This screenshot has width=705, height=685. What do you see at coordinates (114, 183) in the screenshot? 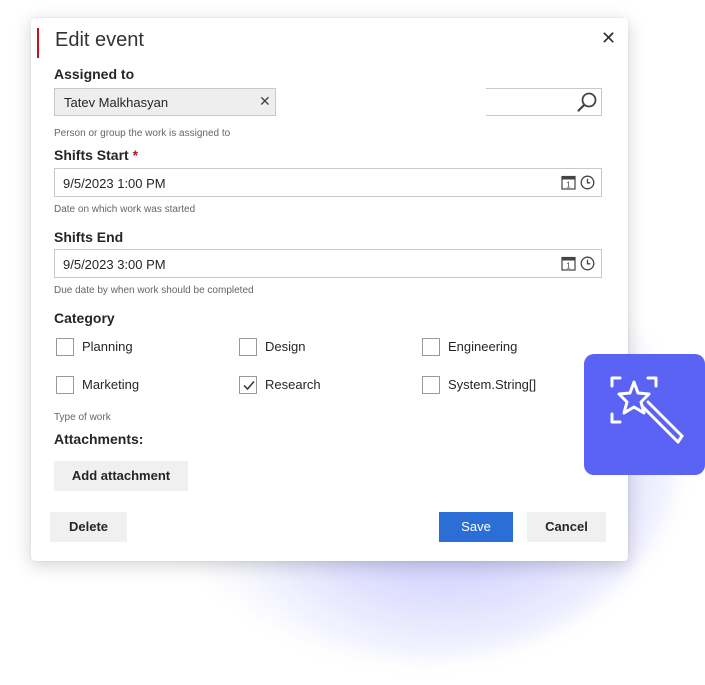
I see `shifts-start-value: 9/5/2023 1:00 PM` at bounding box center [114, 183].